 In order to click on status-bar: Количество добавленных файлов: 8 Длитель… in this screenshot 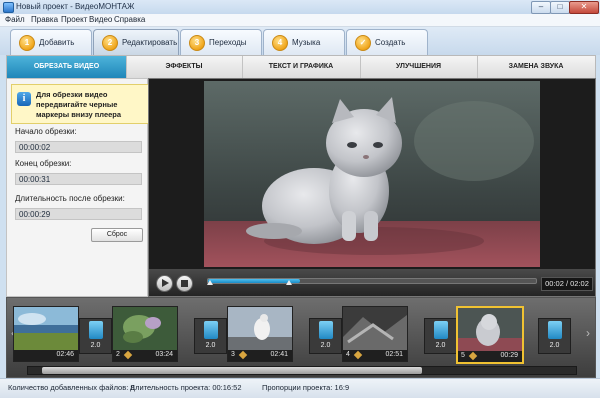, I will do `click(300, 388)`.